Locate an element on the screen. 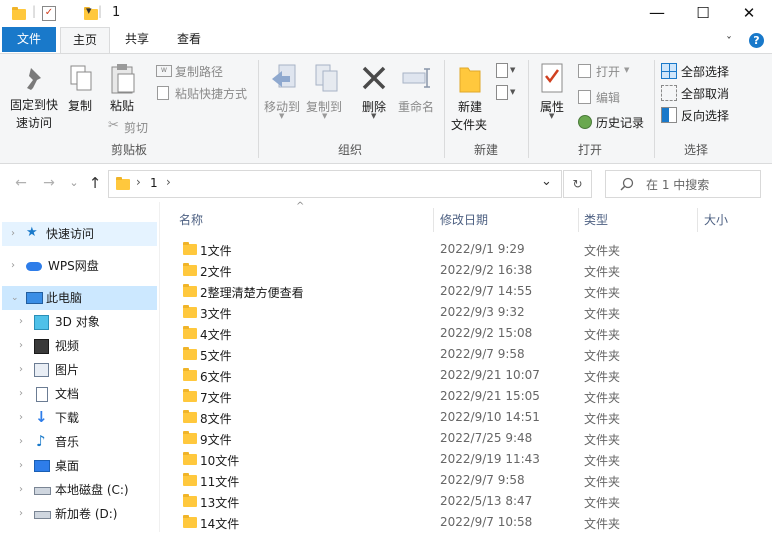 This screenshot has height=533, width=772. delete-button: 删除 ▼ is located at coordinates (374, 92).